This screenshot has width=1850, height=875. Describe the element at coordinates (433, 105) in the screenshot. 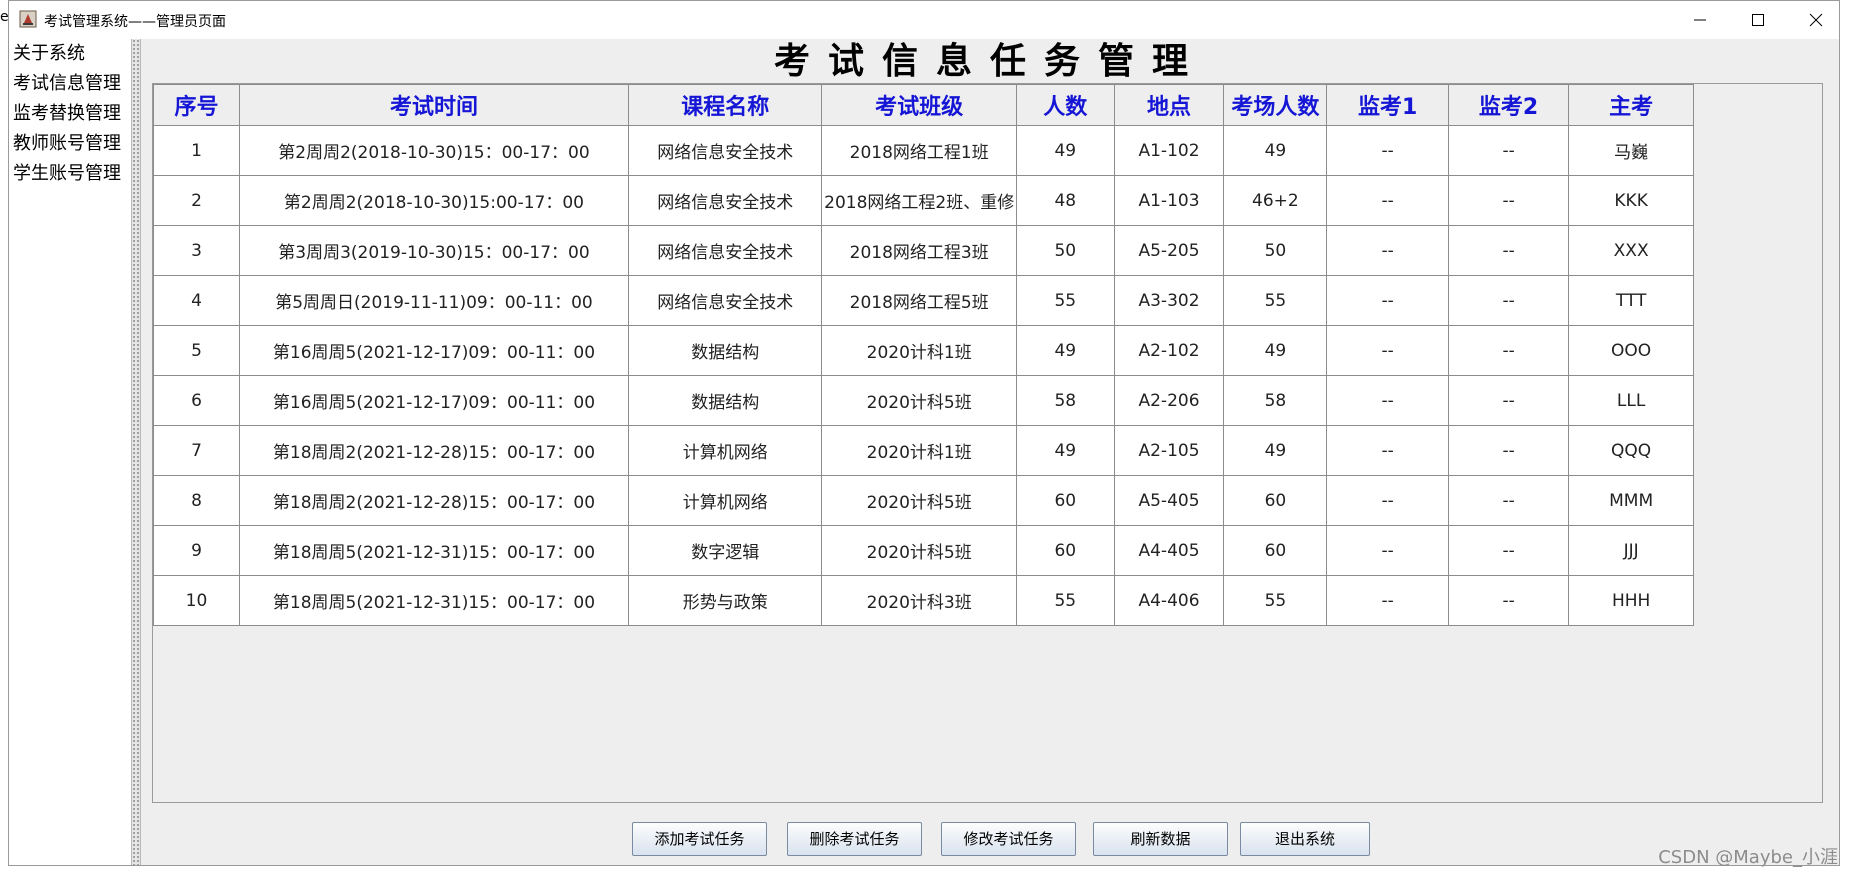

I see `column-header-exam-time: 考试时间` at that location.